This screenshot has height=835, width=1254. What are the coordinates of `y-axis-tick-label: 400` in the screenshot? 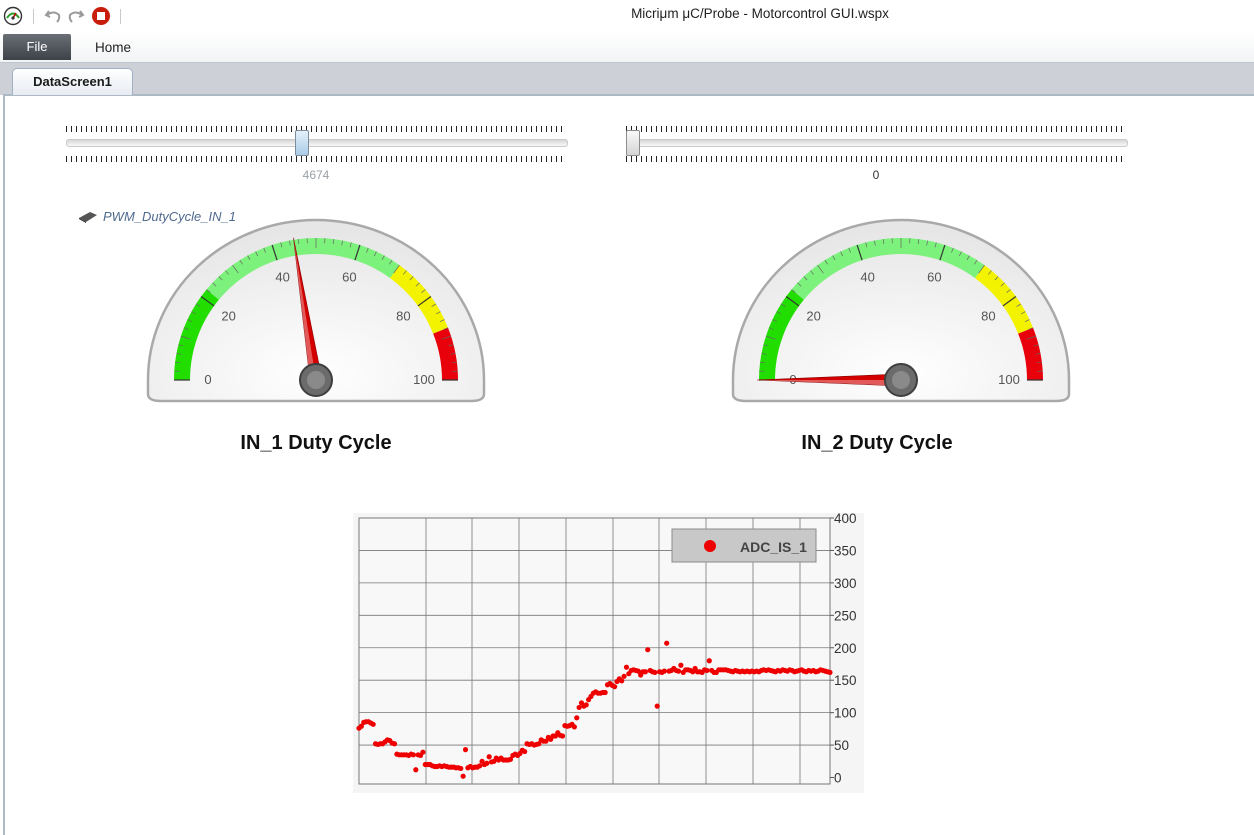 It's located at (845, 519).